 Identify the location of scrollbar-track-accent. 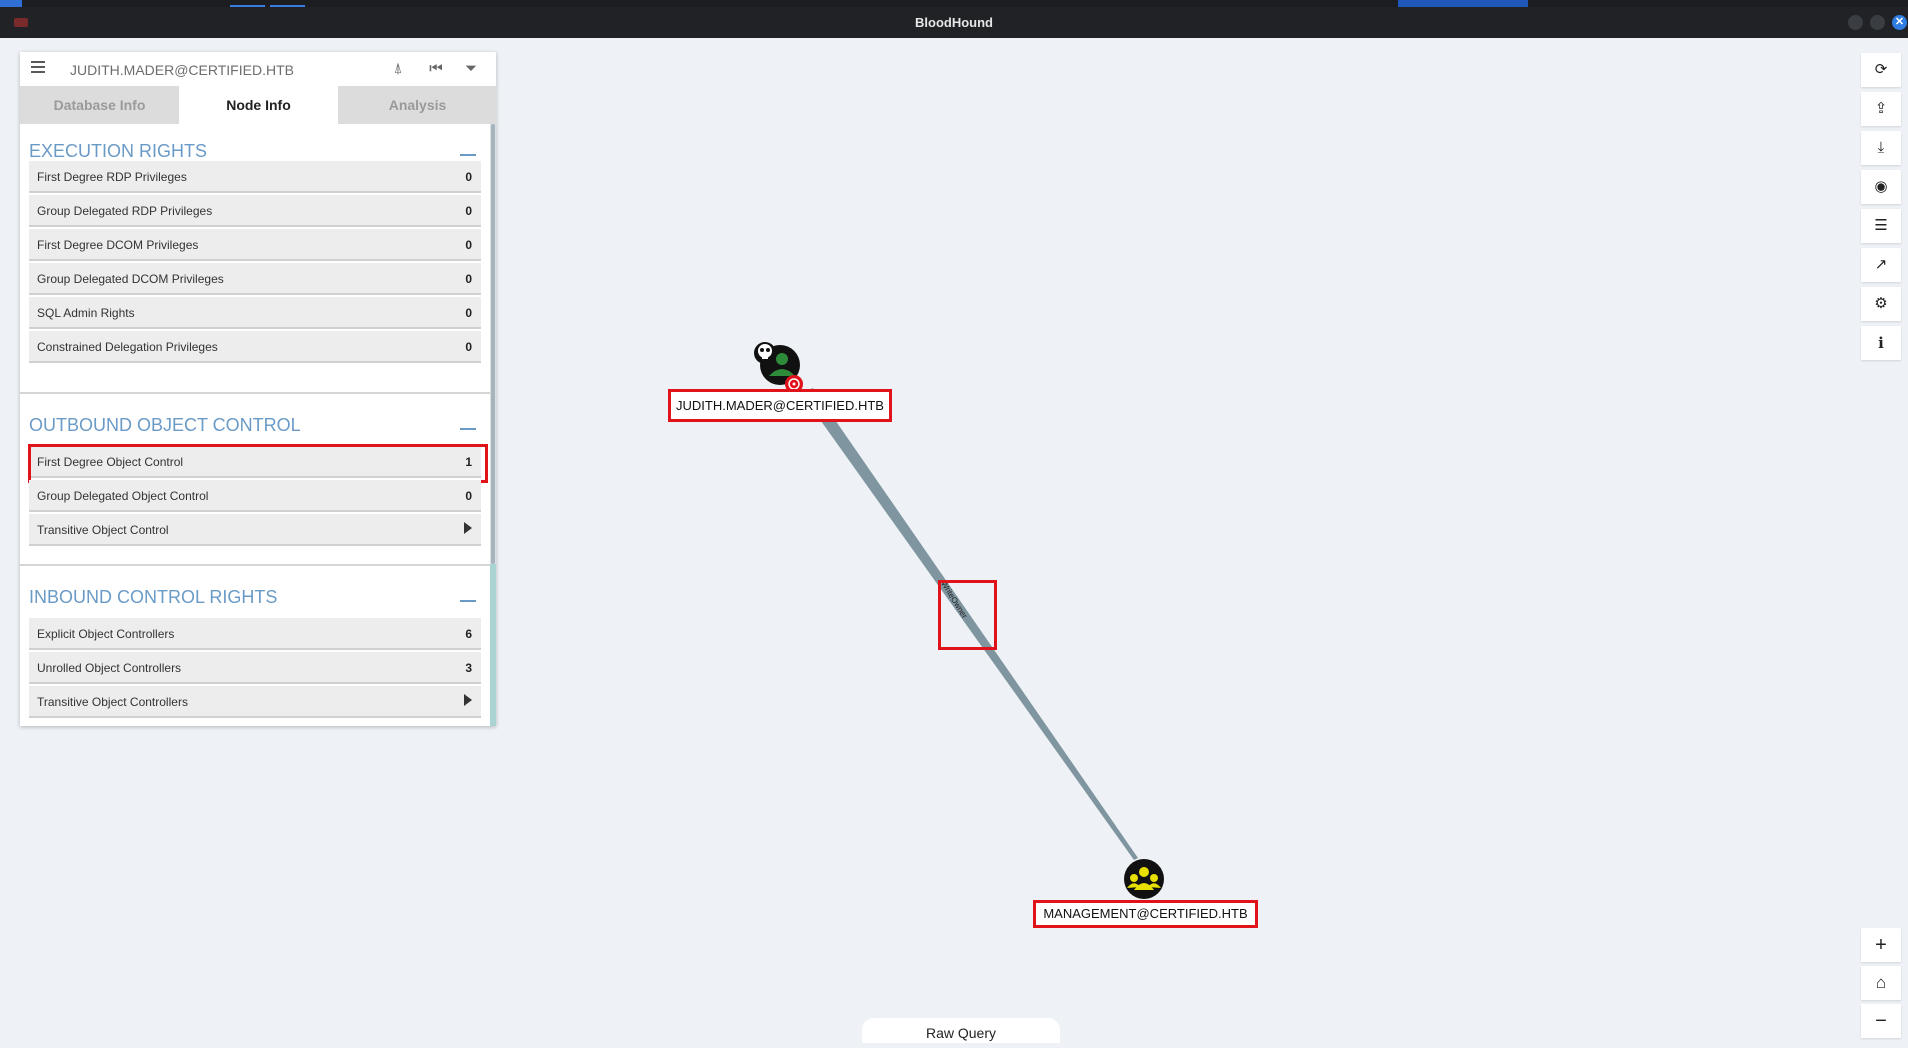
(493, 645).